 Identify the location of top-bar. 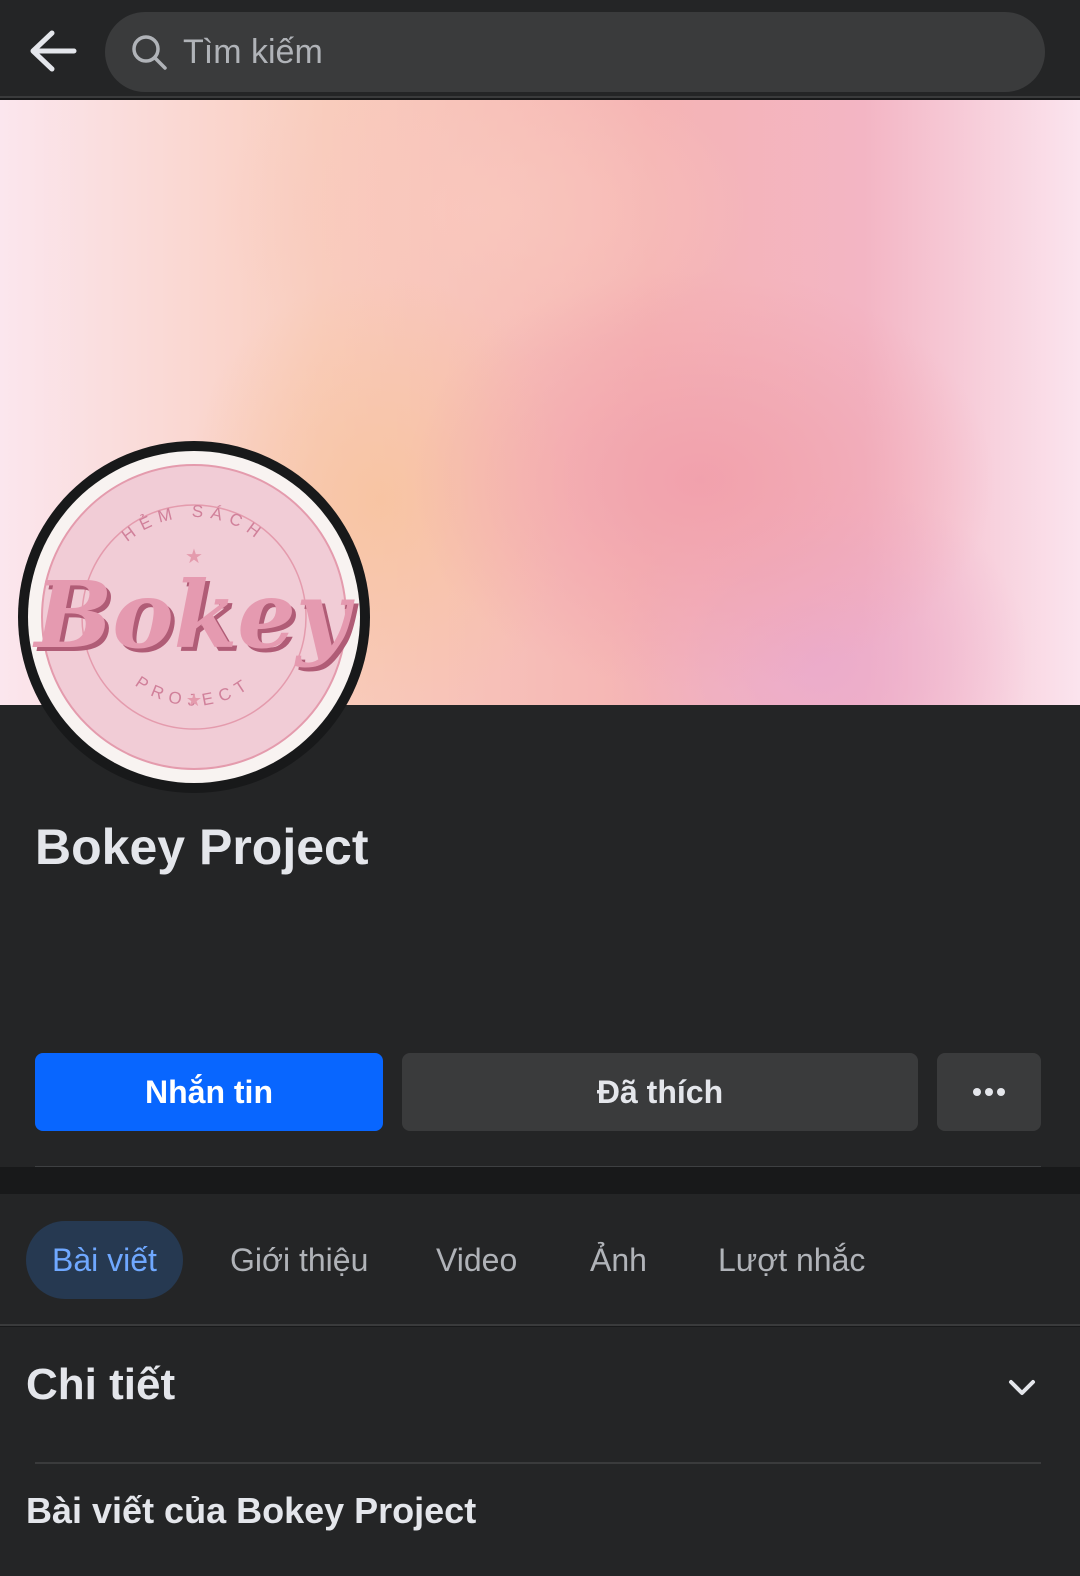
(540, 49).